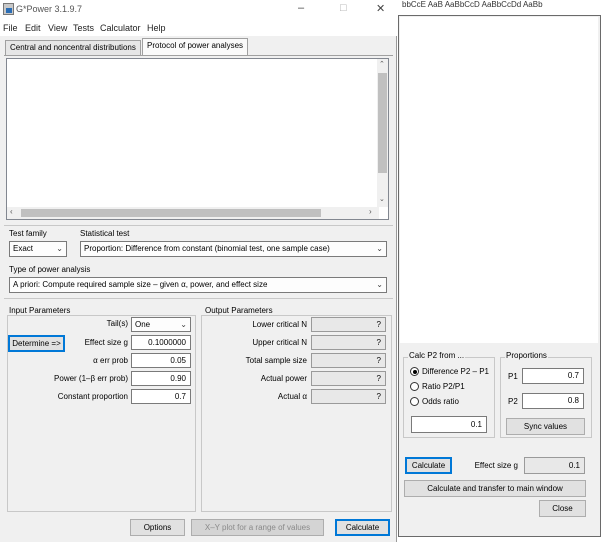 The height and width of the screenshot is (542, 604). I want to click on menu-tests: Tests, so click(83, 28).